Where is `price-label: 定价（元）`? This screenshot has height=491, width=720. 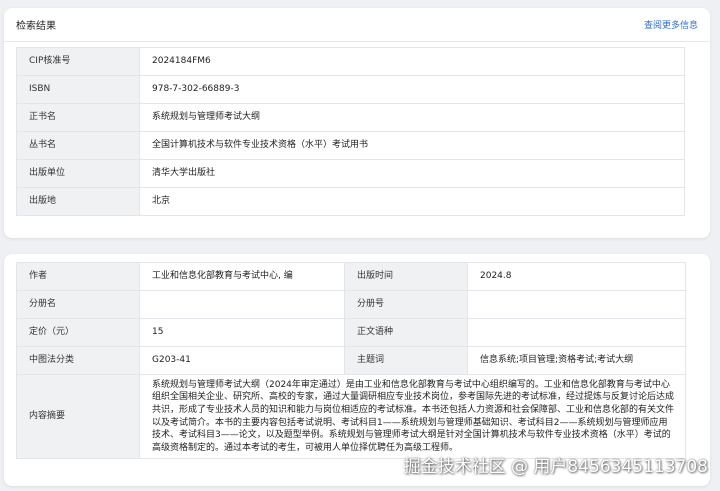
price-label: 定价（元） is located at coordinates (78, 332).